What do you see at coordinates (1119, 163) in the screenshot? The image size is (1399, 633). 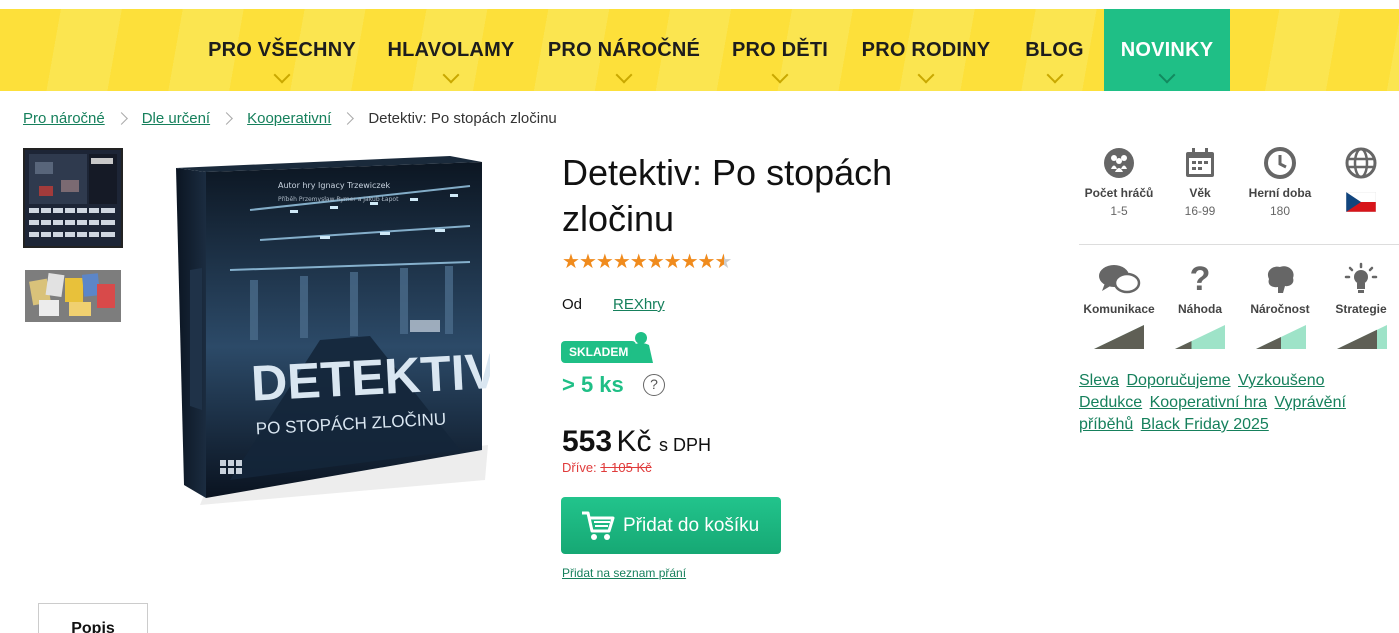 I see `players-icon` at bounding box center [1119, 163].